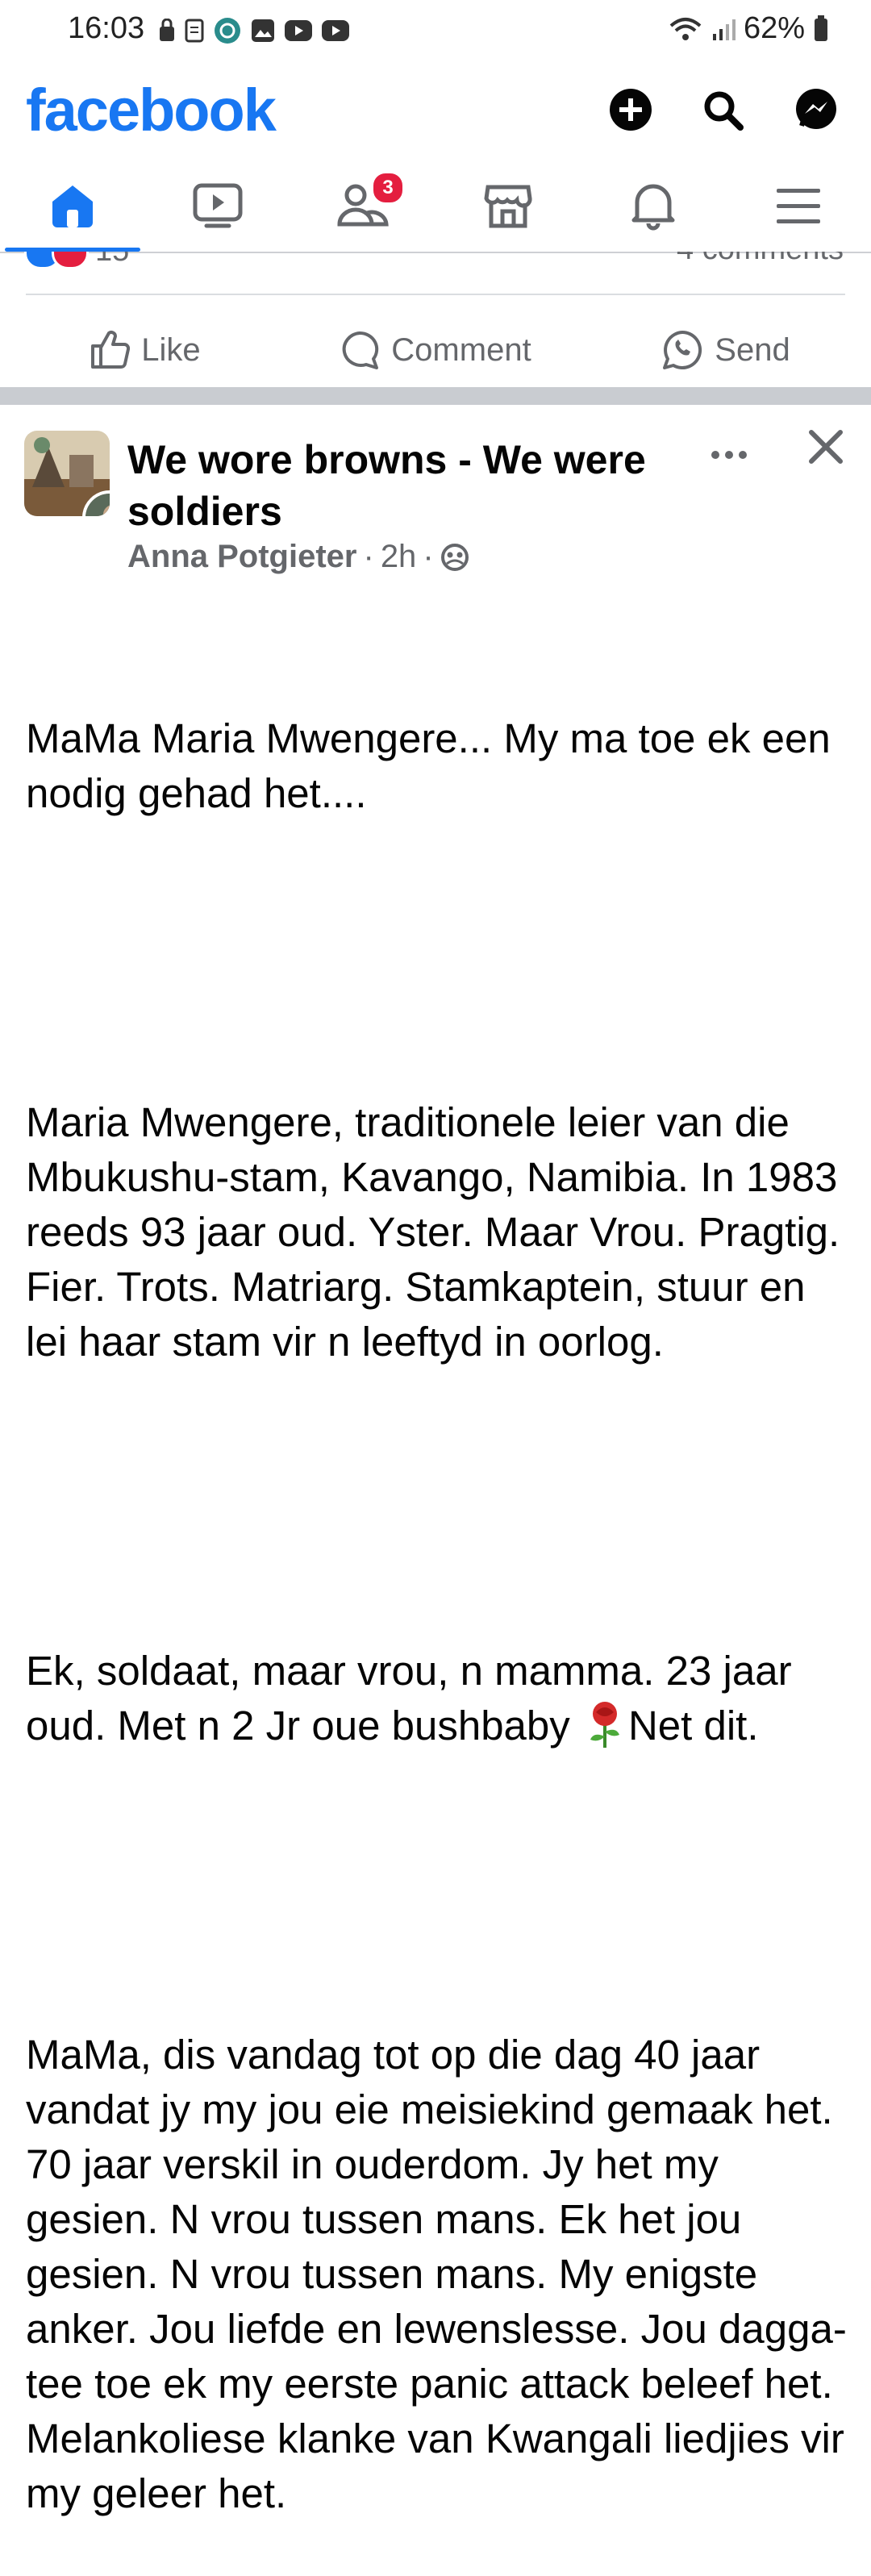 This screenshot has width=871, height=2576. What do you see at coordinates (111, 350) in the screenshot?
I see `thumbs-up-icon` at bounding box center [111, 350].